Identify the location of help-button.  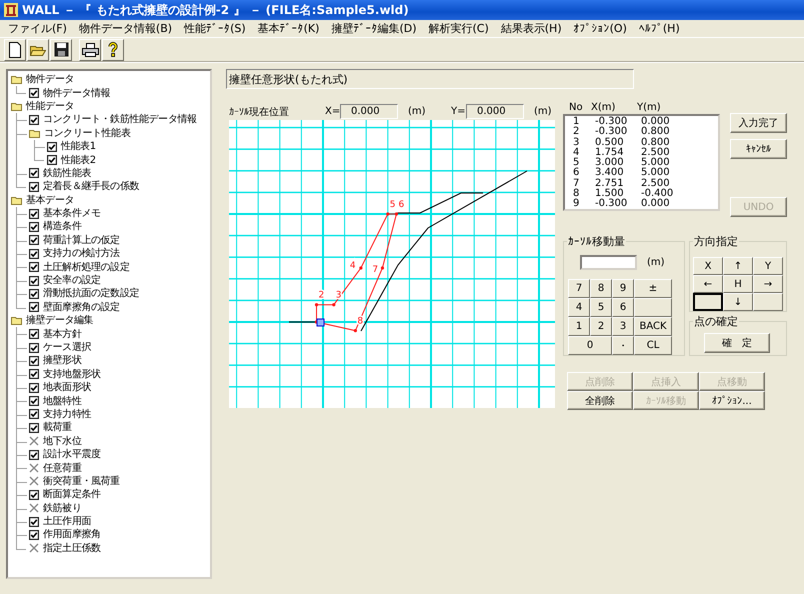
(113, 49).